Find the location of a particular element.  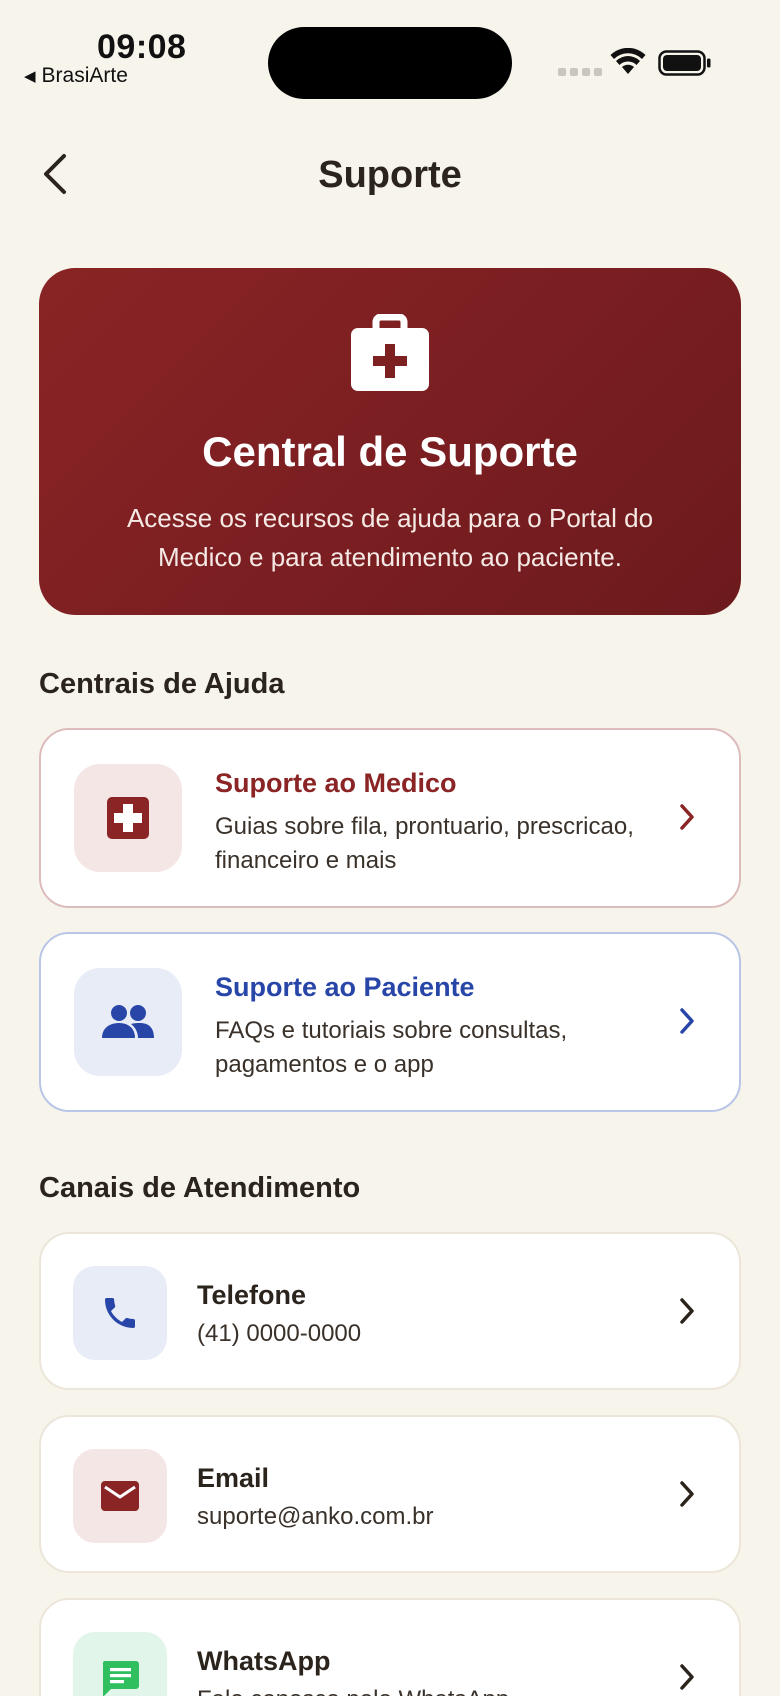

doctor-support-icon-box is located at coordinates (128, 818).